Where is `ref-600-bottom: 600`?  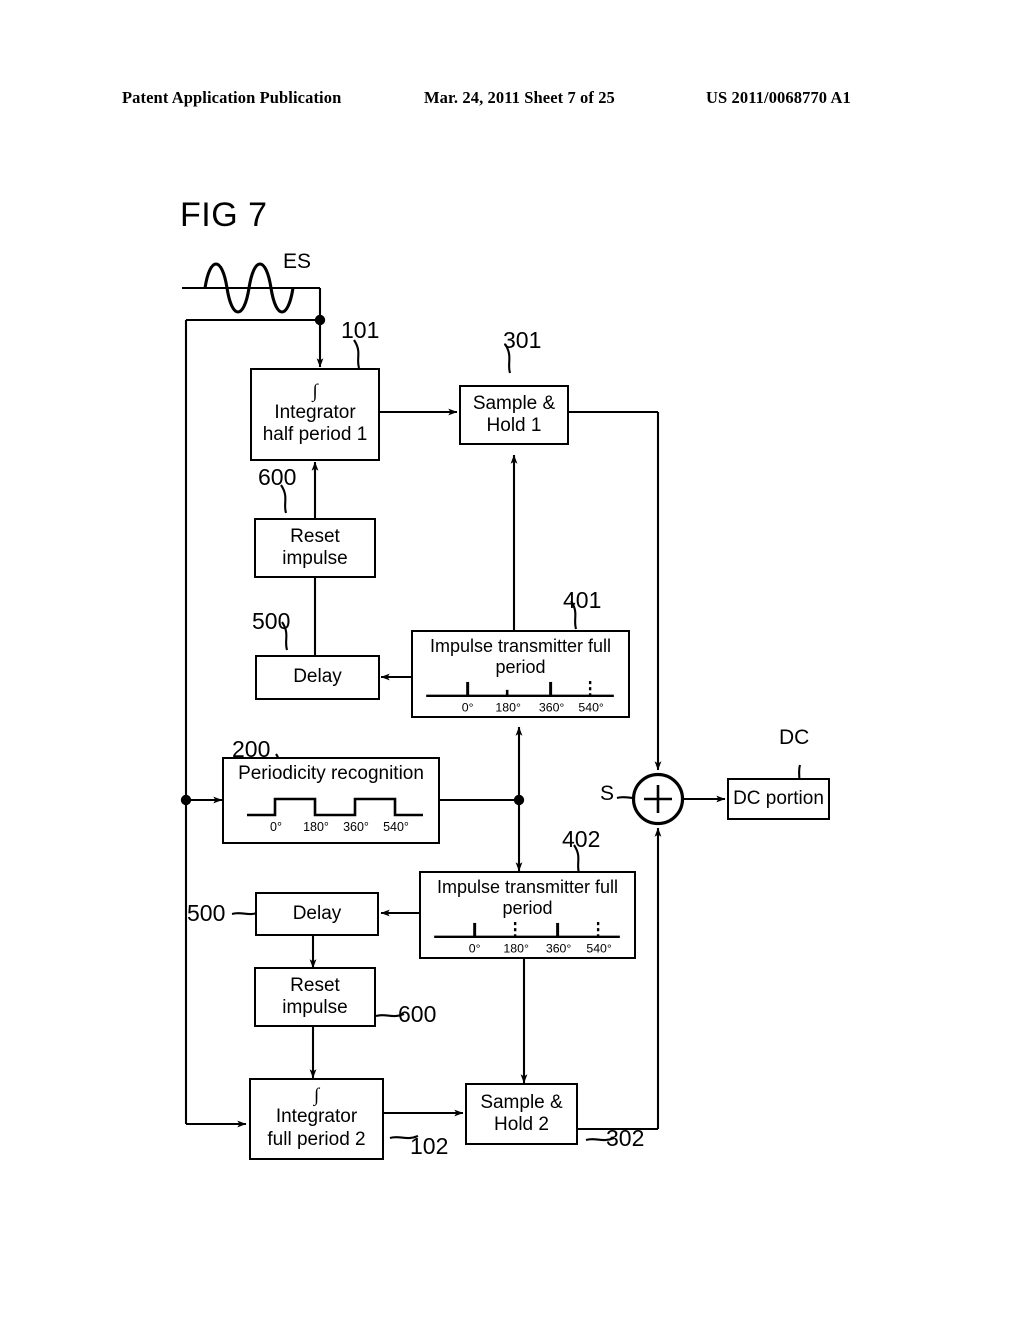 ref-600-bottom: 600 is located at coordinates (417, 1014).